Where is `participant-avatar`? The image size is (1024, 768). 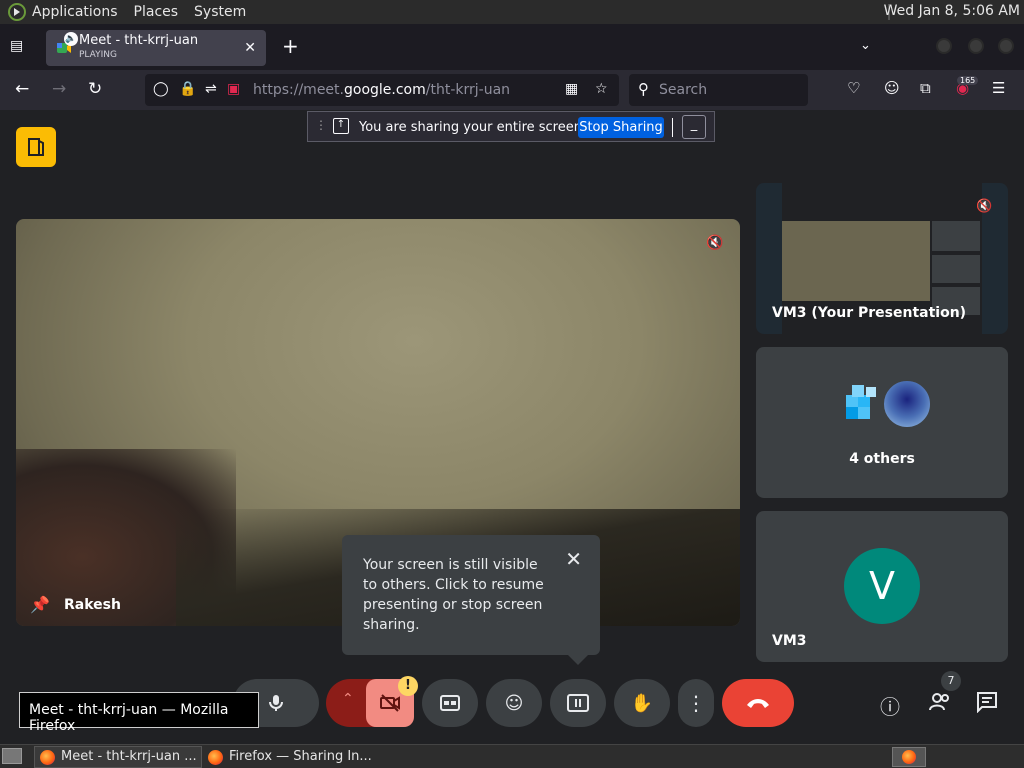
participant-avatar is located at coordinates (907, 404).